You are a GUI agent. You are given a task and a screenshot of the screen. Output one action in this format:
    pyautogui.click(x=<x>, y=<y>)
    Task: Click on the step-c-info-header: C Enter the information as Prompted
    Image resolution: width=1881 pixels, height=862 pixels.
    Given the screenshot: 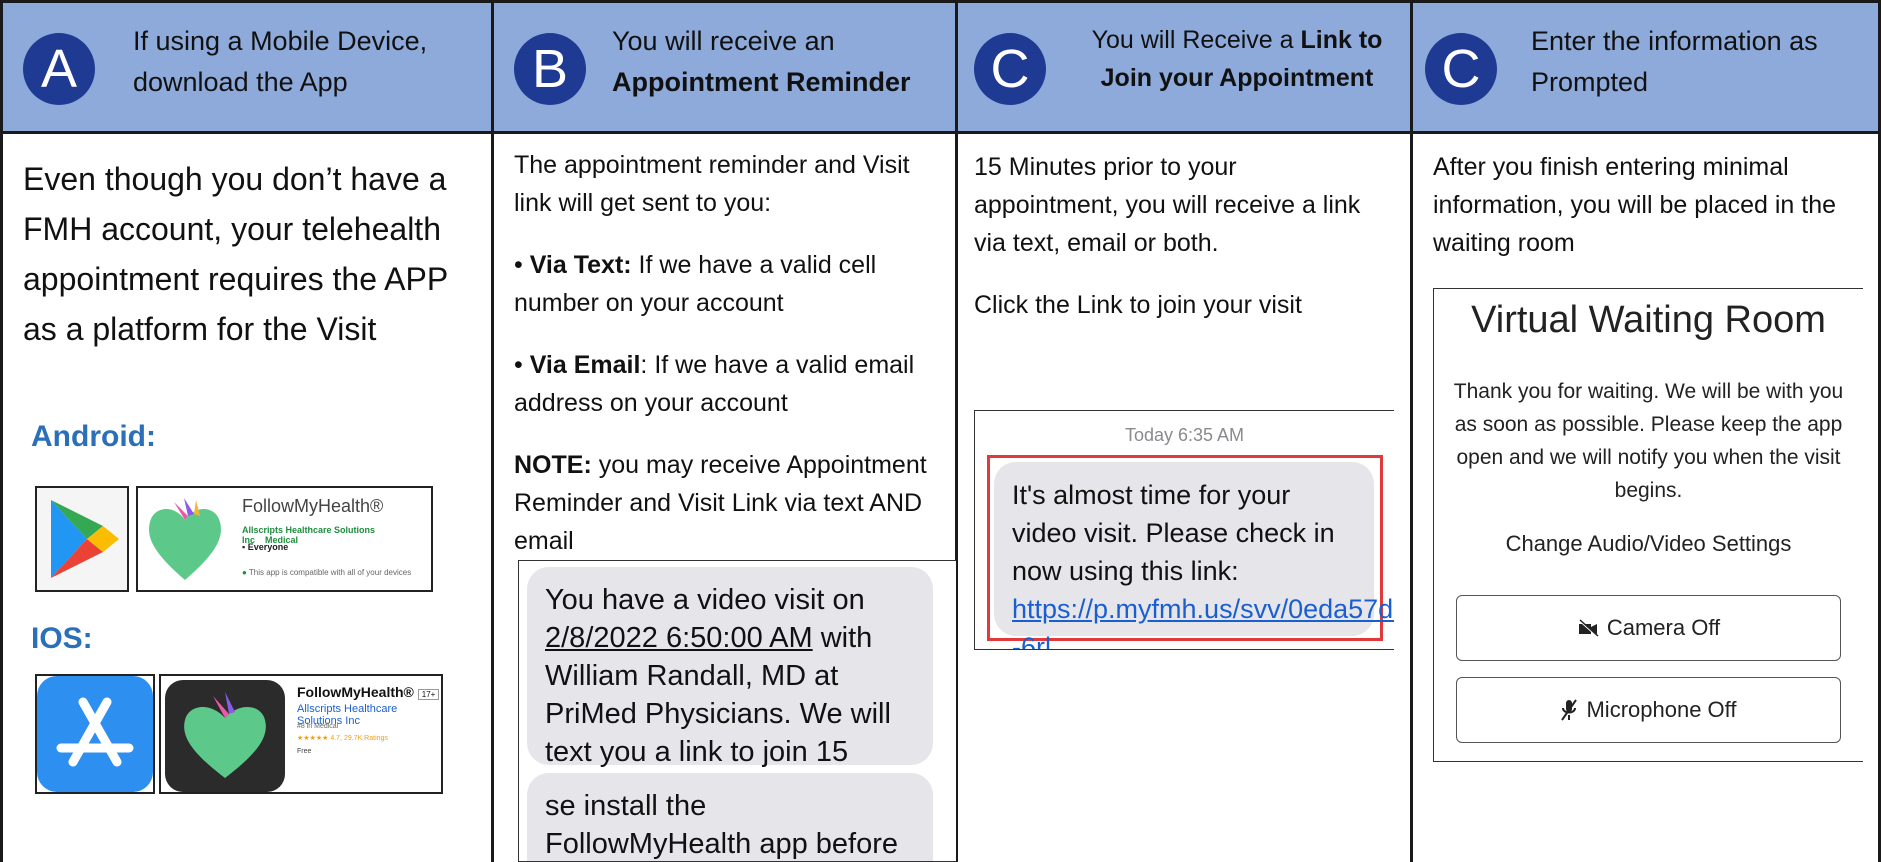 What is the action you would take?
    pyautogui.click(x=1645, y=67)
    